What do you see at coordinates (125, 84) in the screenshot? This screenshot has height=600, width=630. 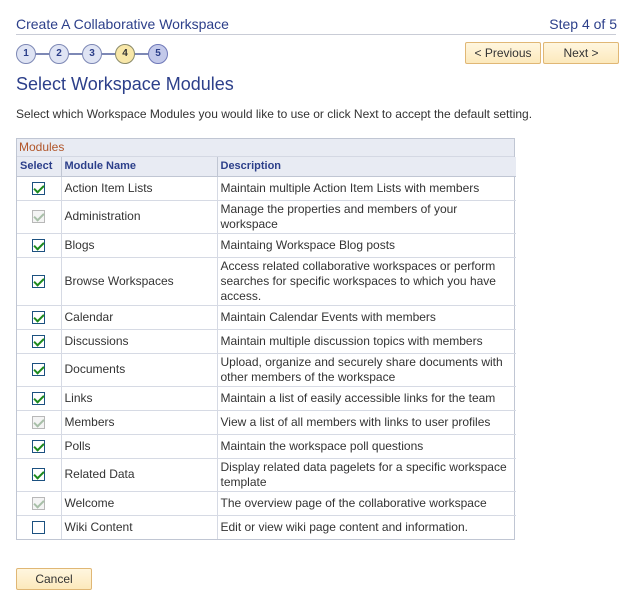 I see `page-title: Select Workspace Modules` at bounding box center [125, 84].